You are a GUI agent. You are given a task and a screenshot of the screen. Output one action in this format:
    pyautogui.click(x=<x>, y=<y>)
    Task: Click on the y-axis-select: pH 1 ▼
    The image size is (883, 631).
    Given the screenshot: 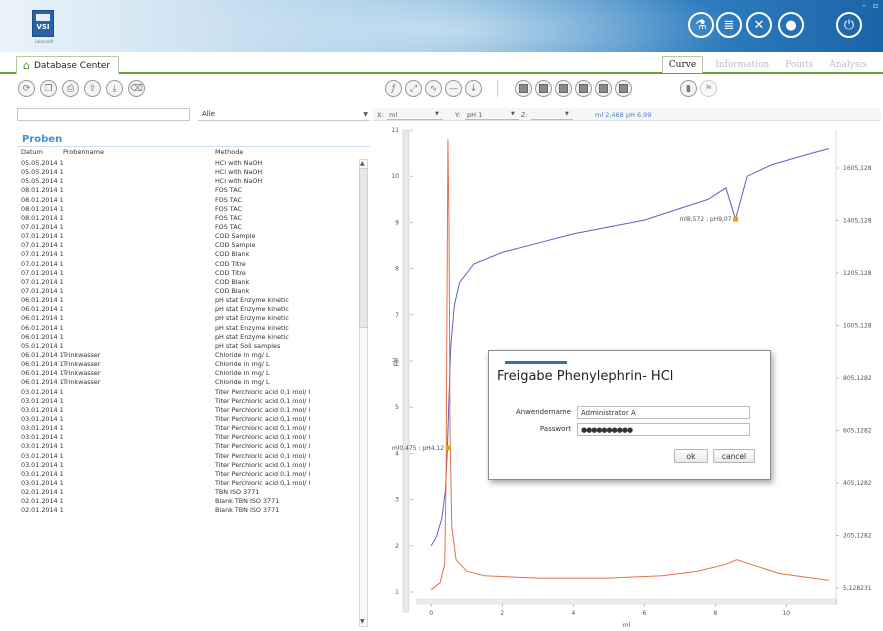 What is the action you would take?
    pyautogui.click(x=492, y=114)
    